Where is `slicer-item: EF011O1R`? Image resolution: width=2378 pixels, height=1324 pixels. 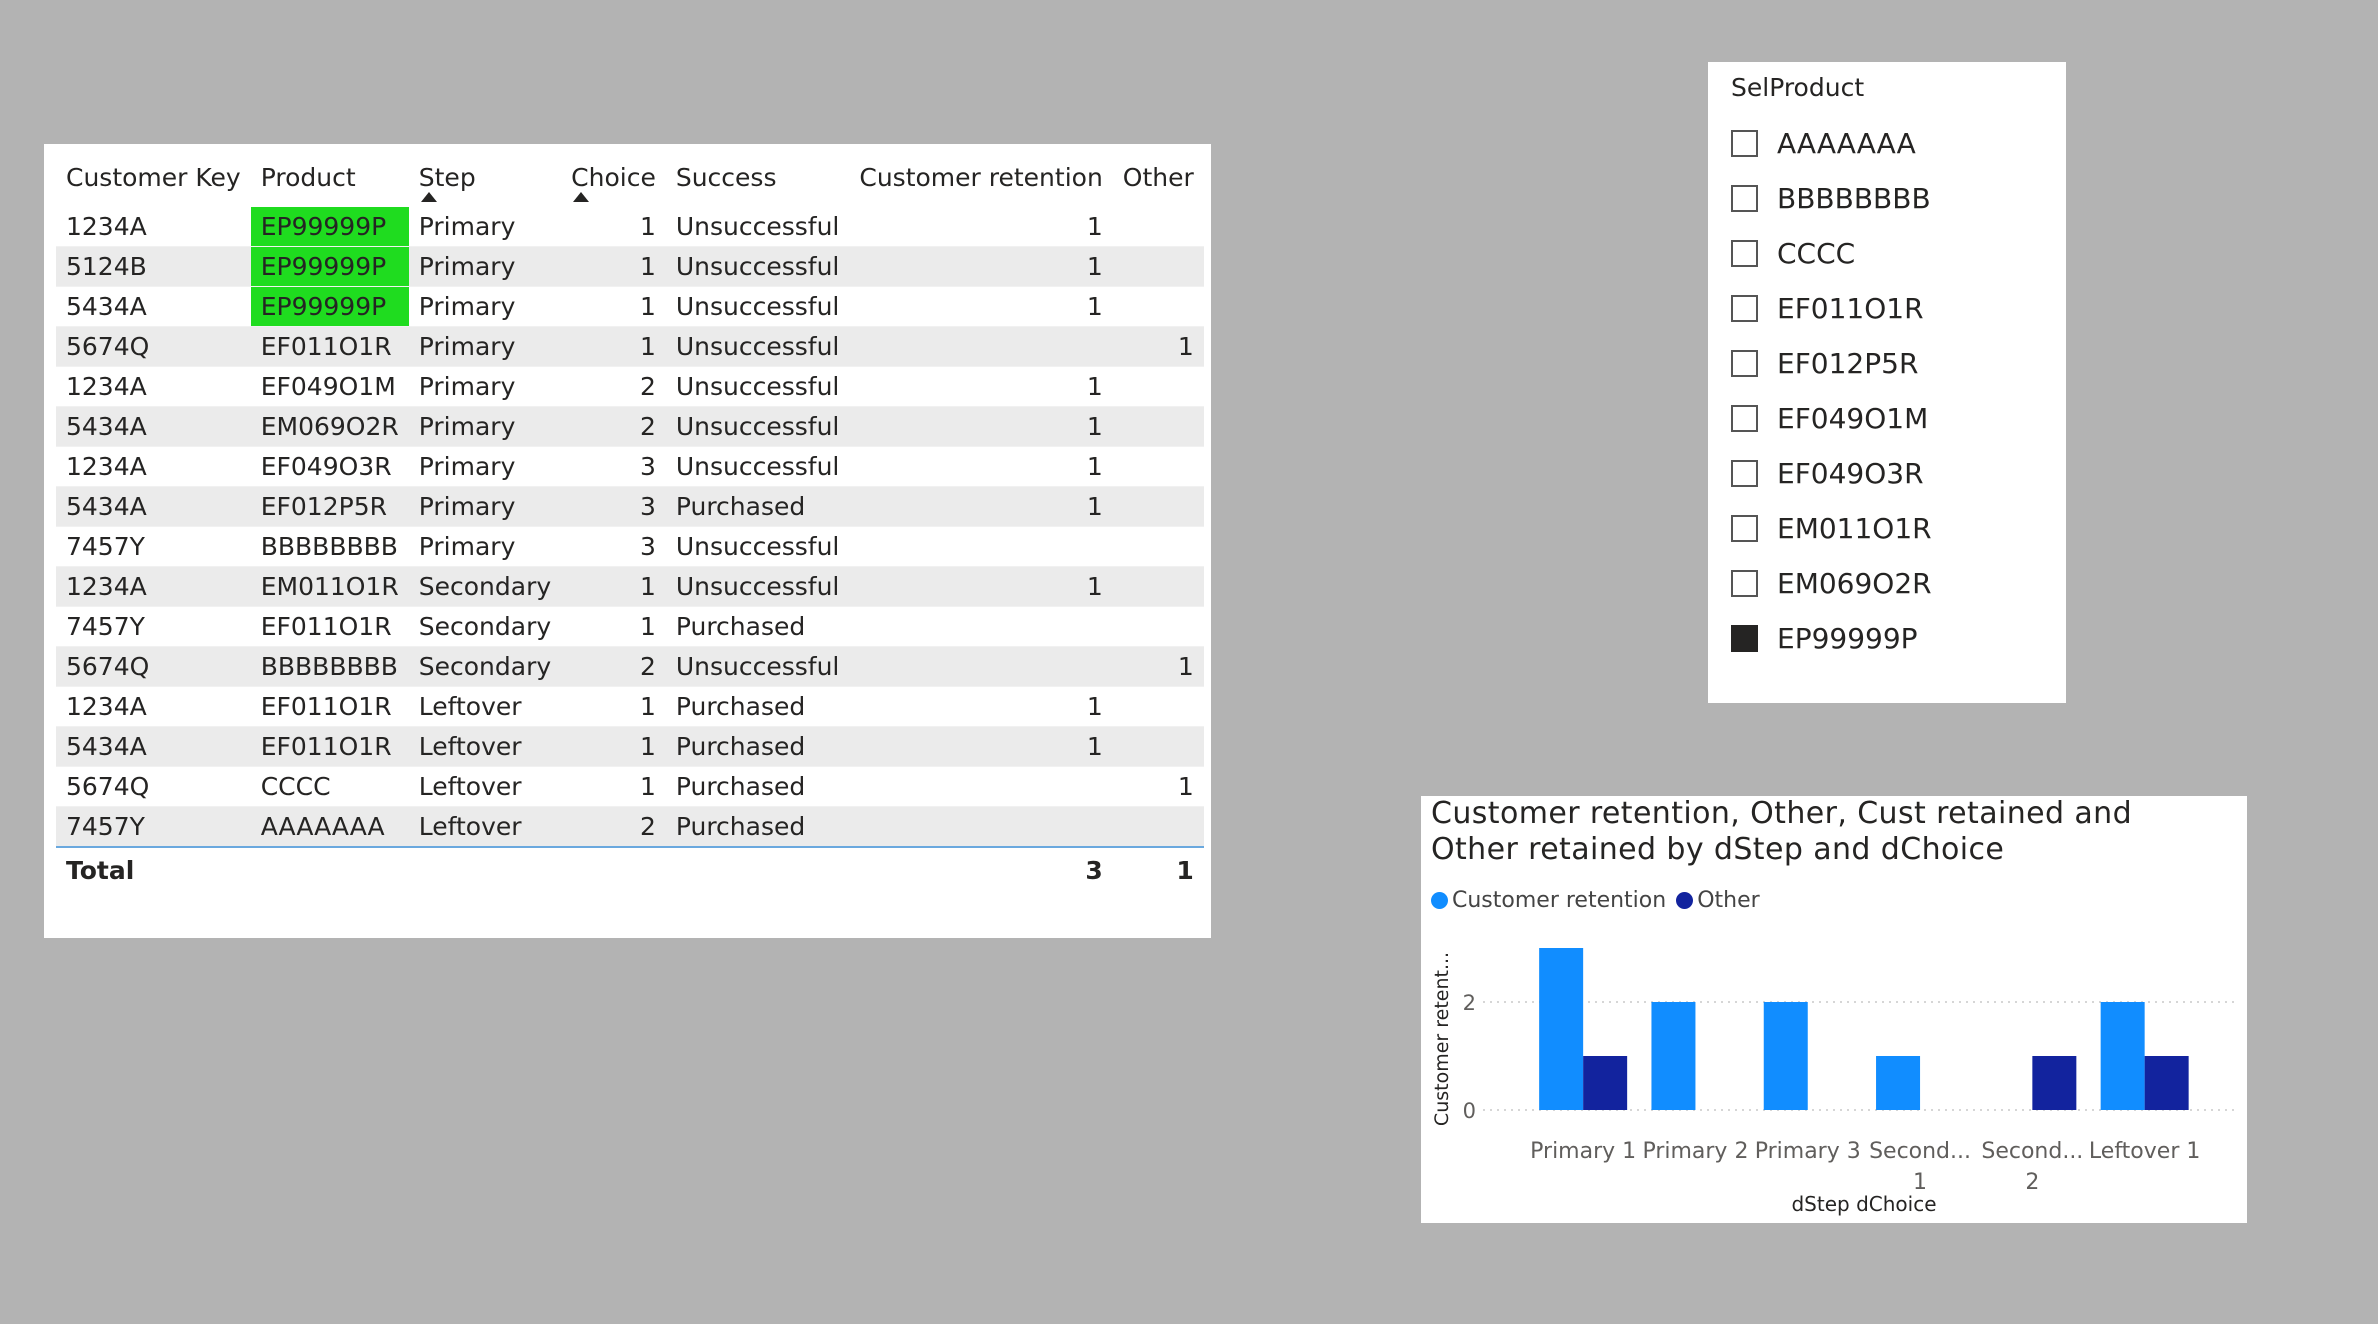 slicer-item: EF011O1R is located at coordinates (1831, 308).